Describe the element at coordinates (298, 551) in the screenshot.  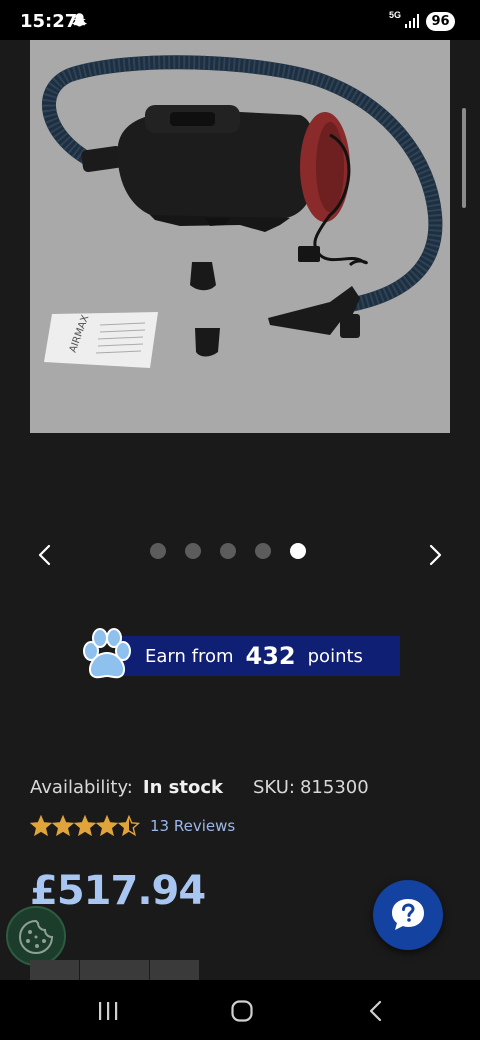
I see `carousel-dot-active` at that location.